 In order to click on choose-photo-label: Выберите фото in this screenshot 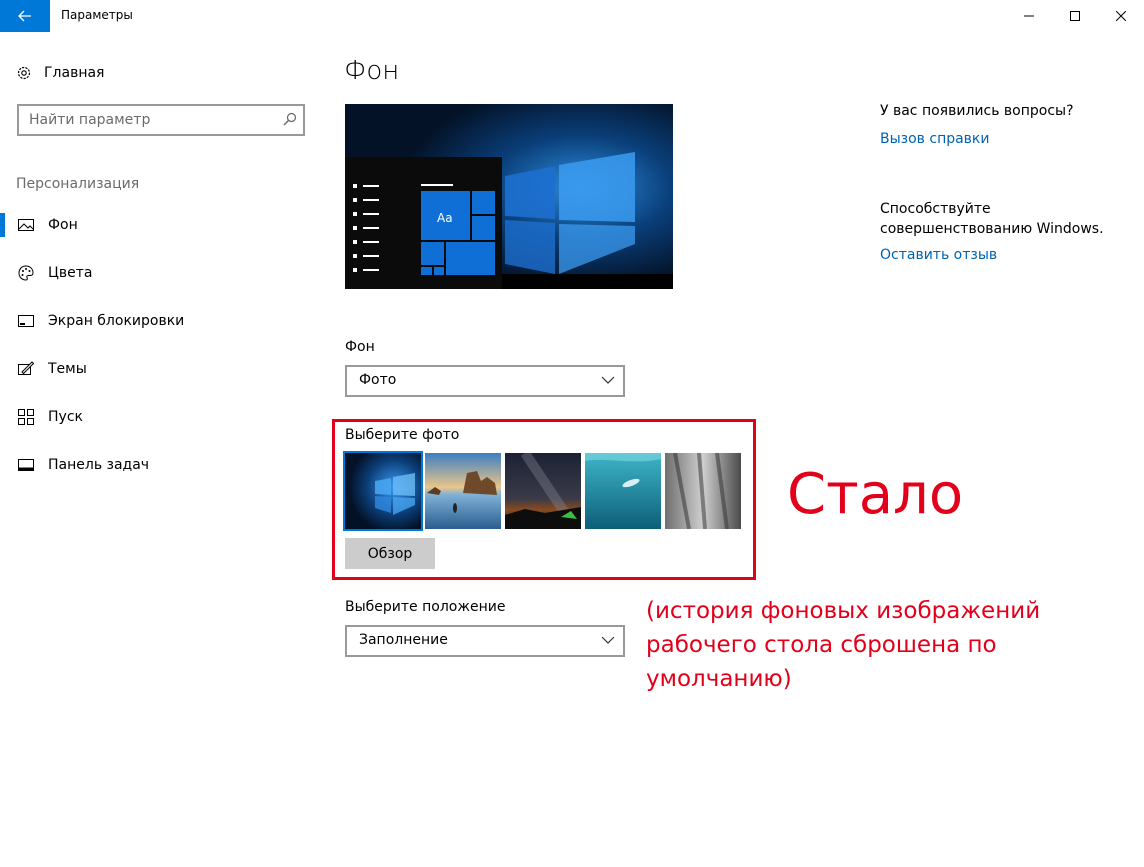, I will do `click(402, 435)`.